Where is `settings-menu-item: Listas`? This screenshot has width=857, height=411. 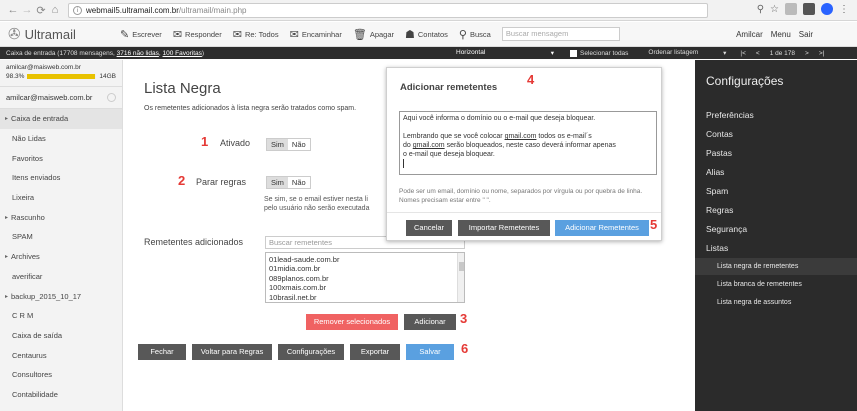
settings-menu-item: Listas is located at coordinates (717, 248).